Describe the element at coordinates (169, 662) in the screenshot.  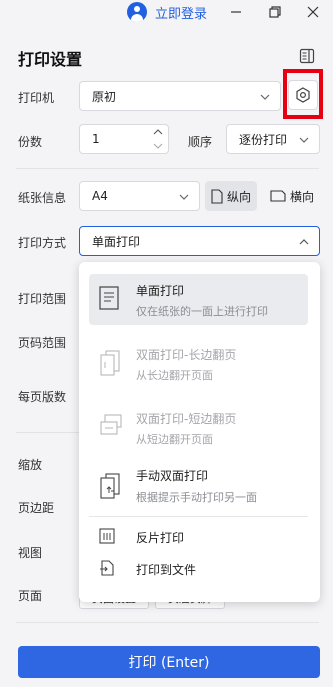
I see `print-button: 打印 (Enter)` at that location.